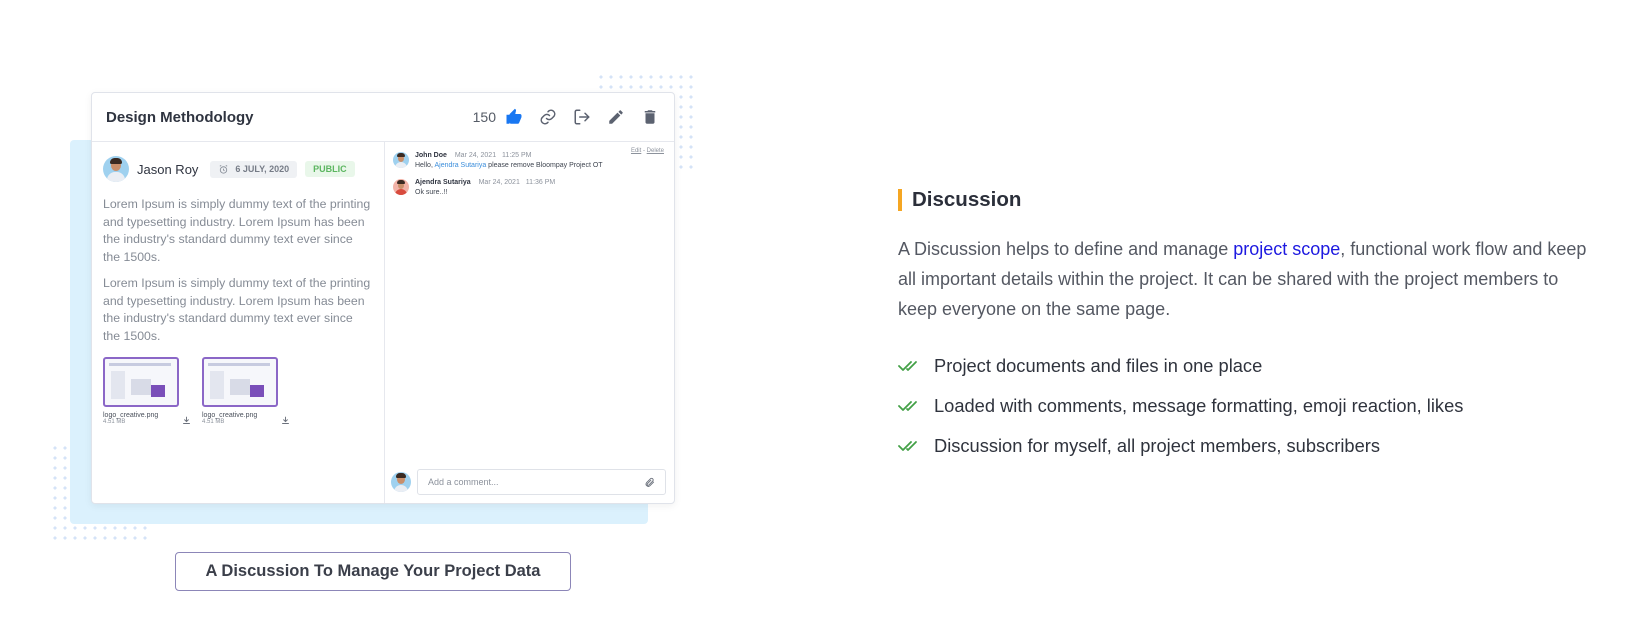 The width and height of the screenshot is (1651, 642). Describe the element at coordinates (1098, 365) in the screenshot. I see `feature-text: Project documents and files in one place` at that location.